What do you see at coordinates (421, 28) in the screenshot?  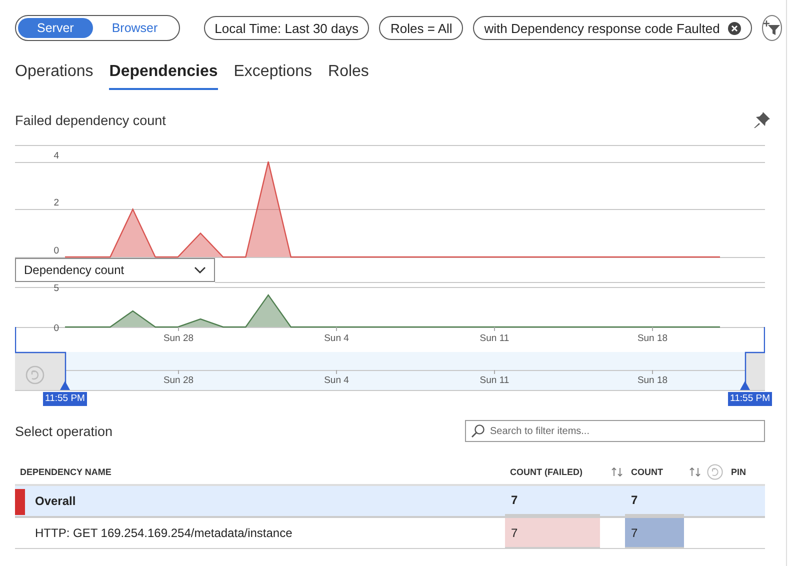 I see `filter-pill: Roles = All` at bounding box center [421, 28].